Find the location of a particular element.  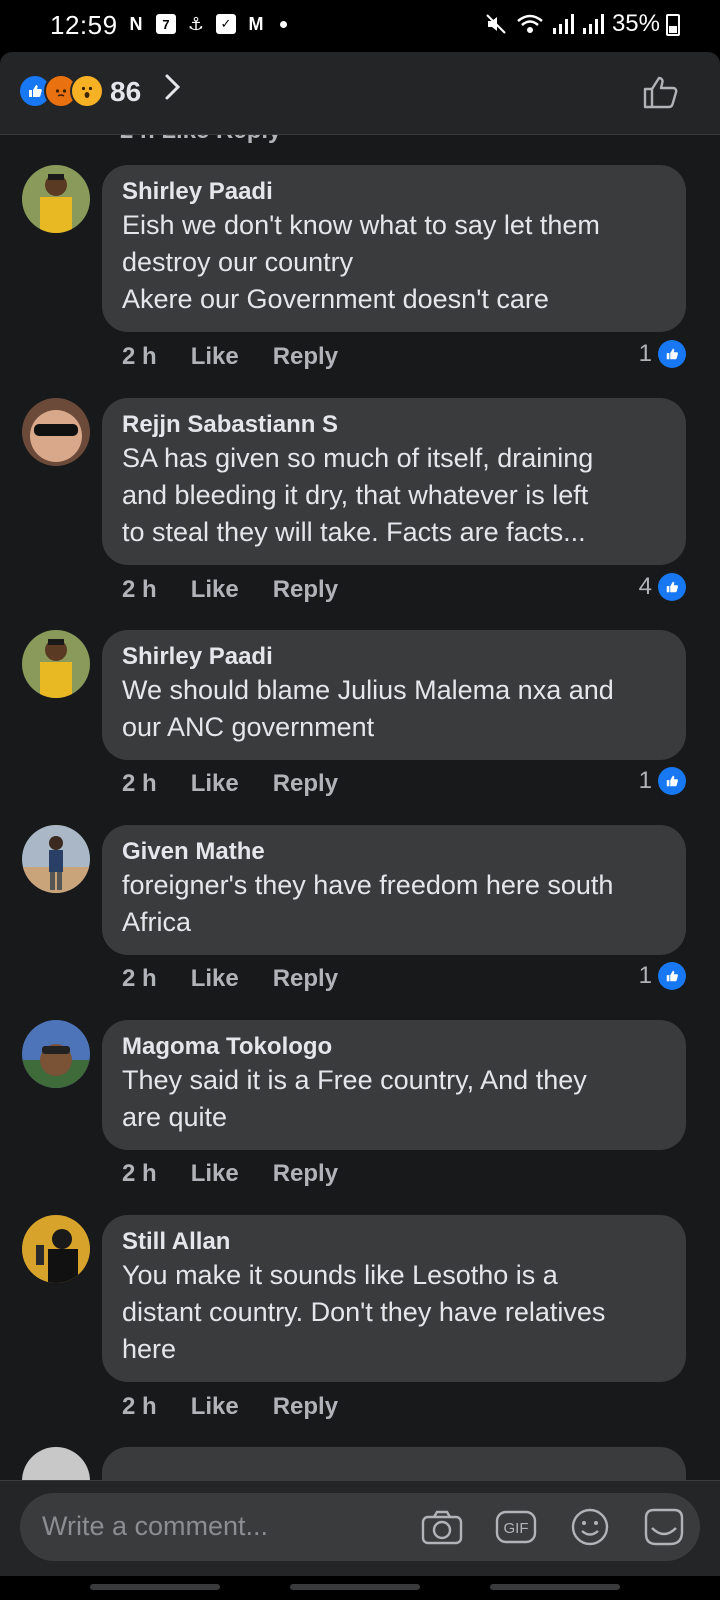

comment-text-line: You make it sounds like Lesotho is a is located at coordinates (340, 1275).